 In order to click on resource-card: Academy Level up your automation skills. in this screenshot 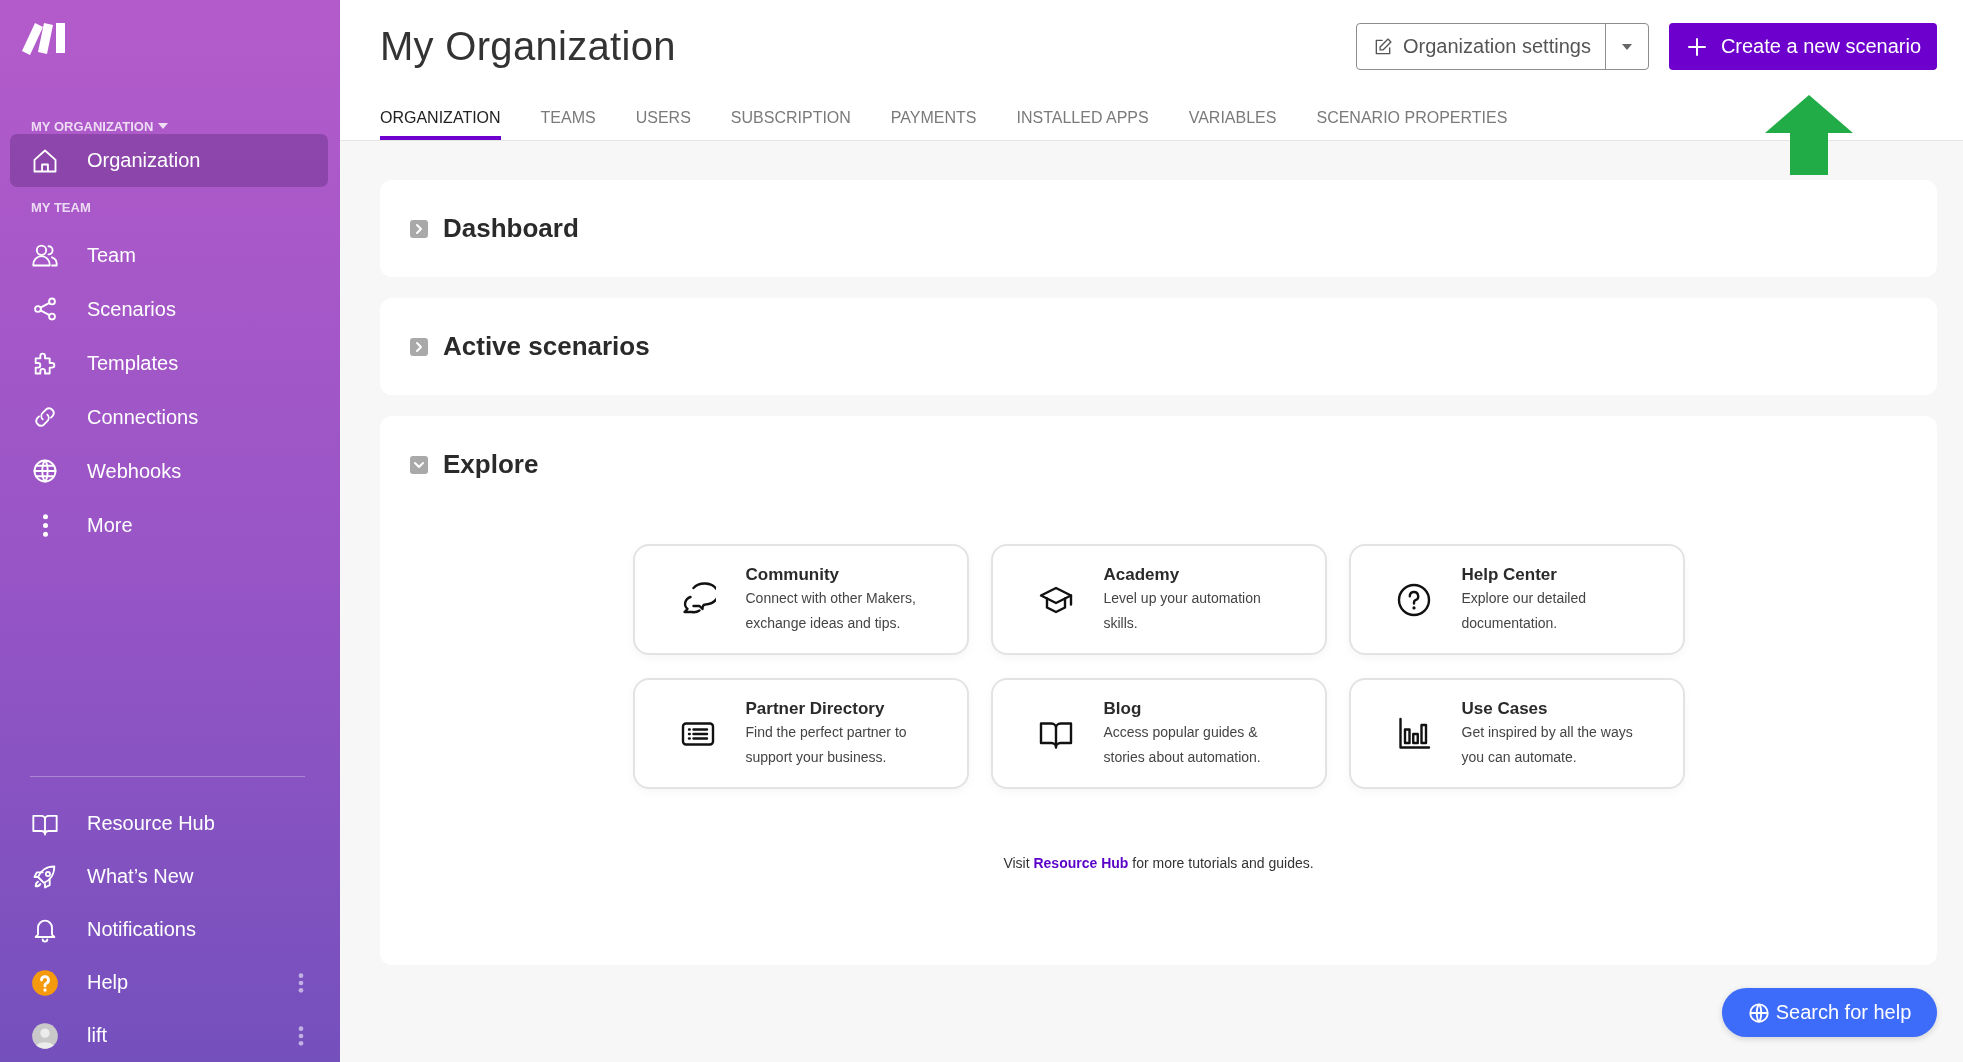, I will do `click(1158, 599)`.